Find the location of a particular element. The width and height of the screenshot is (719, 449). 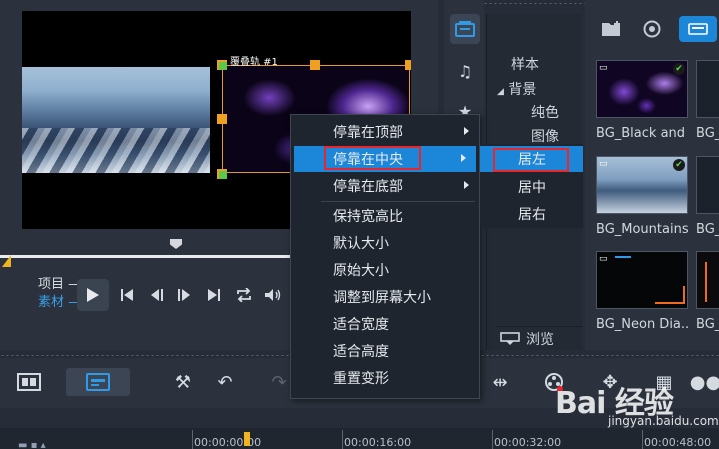

timeline-view-button is located at coordinates (98, 382).